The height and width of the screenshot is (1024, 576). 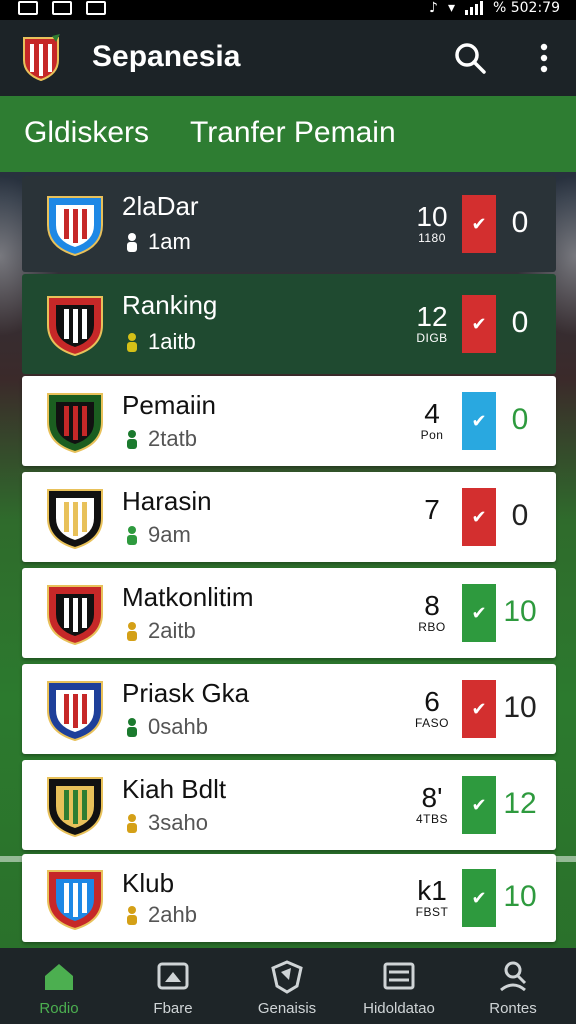 I want to click on club-logo-icon, so click(x=41, y=58).